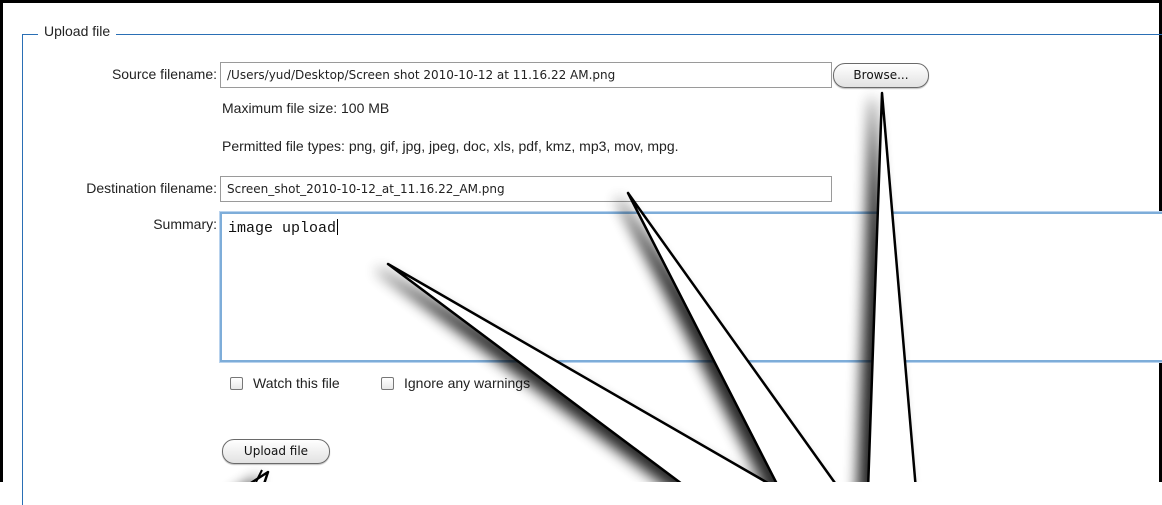  What do you see at coordinates (306, 108) in the screenshot?
I see `max-file-size-text: Maximum file size: 100 MB` at bounding box center [306, 108].